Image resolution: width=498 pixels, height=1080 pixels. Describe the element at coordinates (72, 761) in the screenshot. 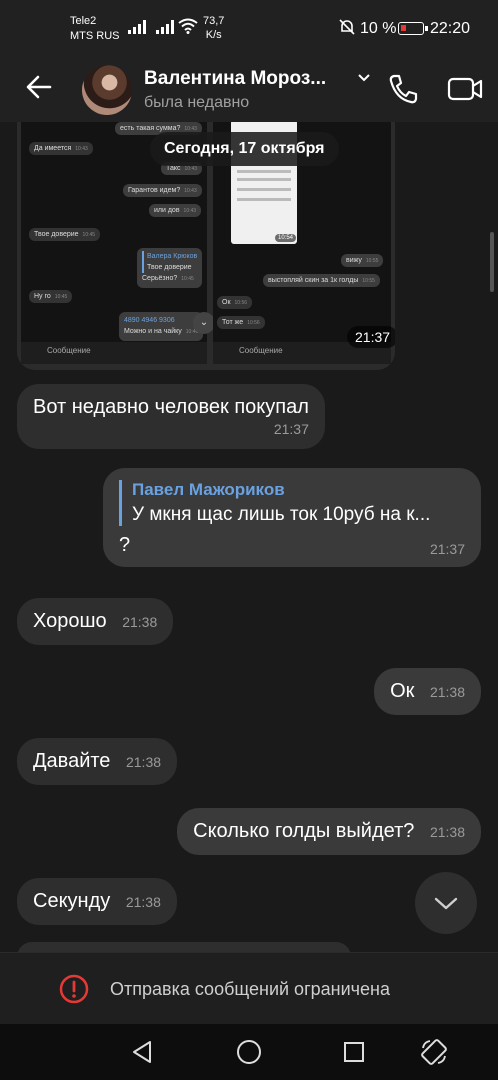

I see `message-text: Давайте` at that location.